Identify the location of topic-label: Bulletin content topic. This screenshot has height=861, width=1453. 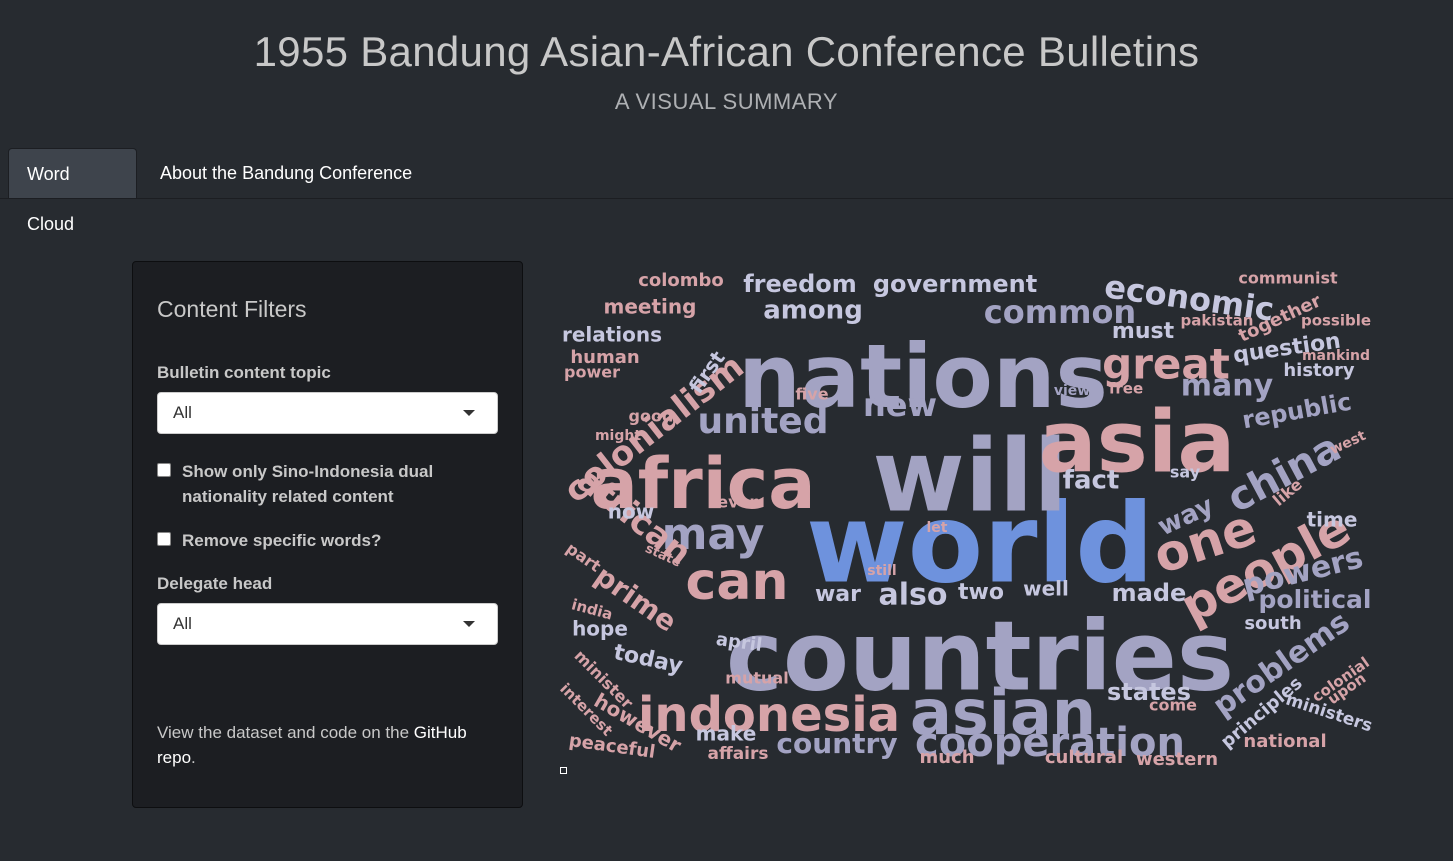
(244, 372).